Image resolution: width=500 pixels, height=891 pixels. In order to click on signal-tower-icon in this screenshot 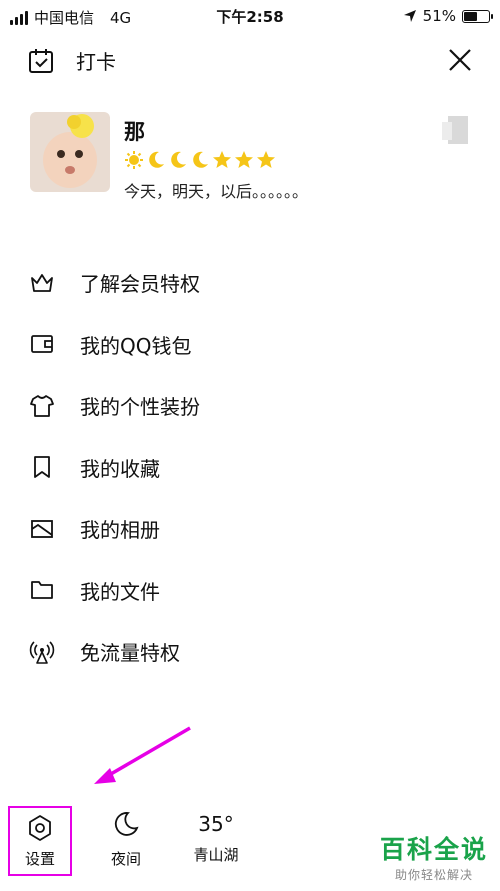, I will do `click(42, 652)`.